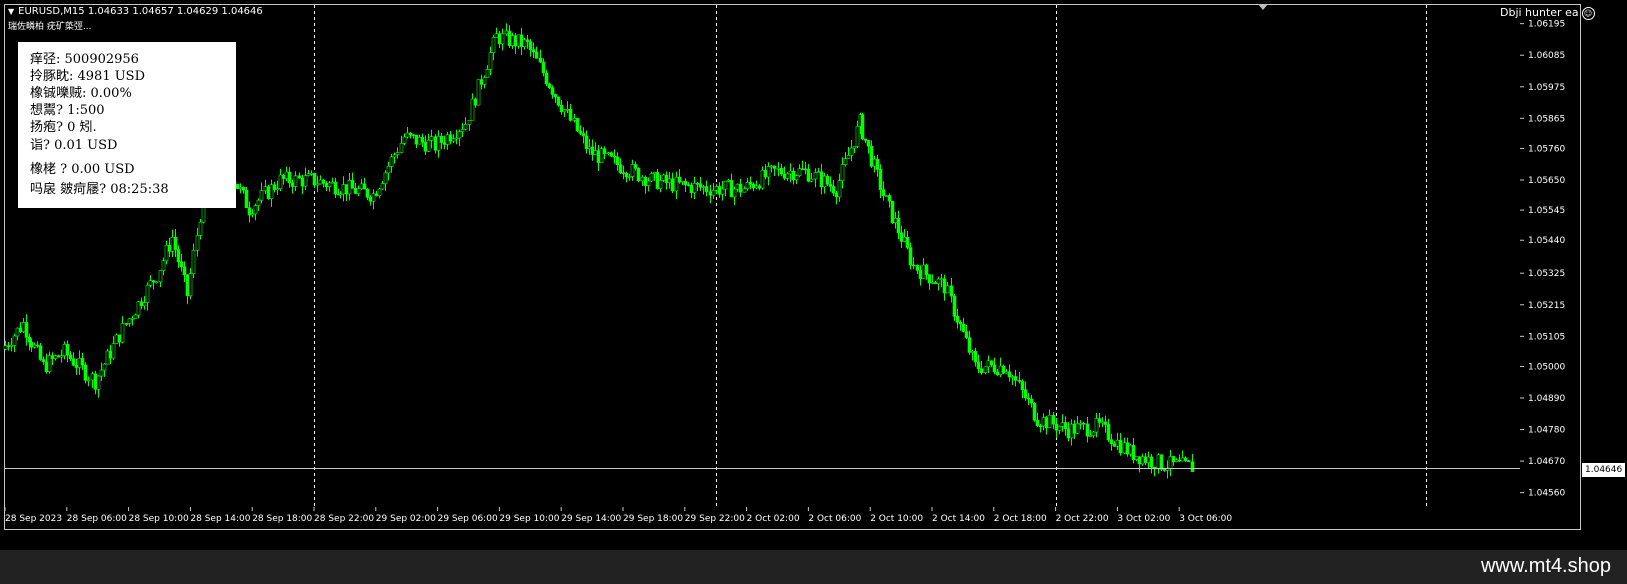  Describe the element at coordinates (1546, 241) in the screenshot. I see `y-axis-tick-label: 1.05440` at that location.